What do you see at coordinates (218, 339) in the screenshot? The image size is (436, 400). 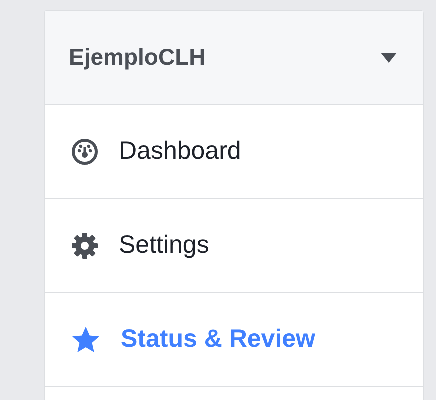 I see `menu-item-label: Status & Review` at bounding box center [218, 339].